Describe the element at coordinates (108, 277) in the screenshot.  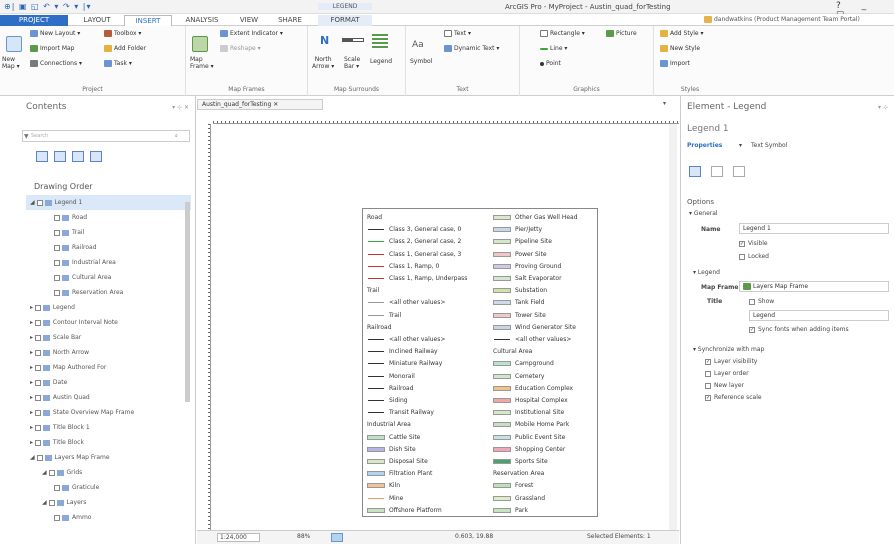
I see `toc-item: Cultural Area` at that location.